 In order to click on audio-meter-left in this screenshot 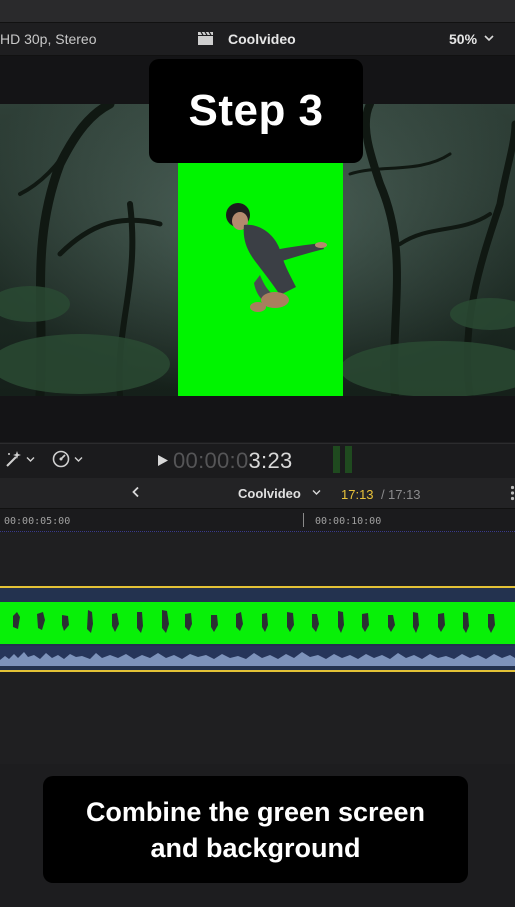, I will do `click(336, 459)`.